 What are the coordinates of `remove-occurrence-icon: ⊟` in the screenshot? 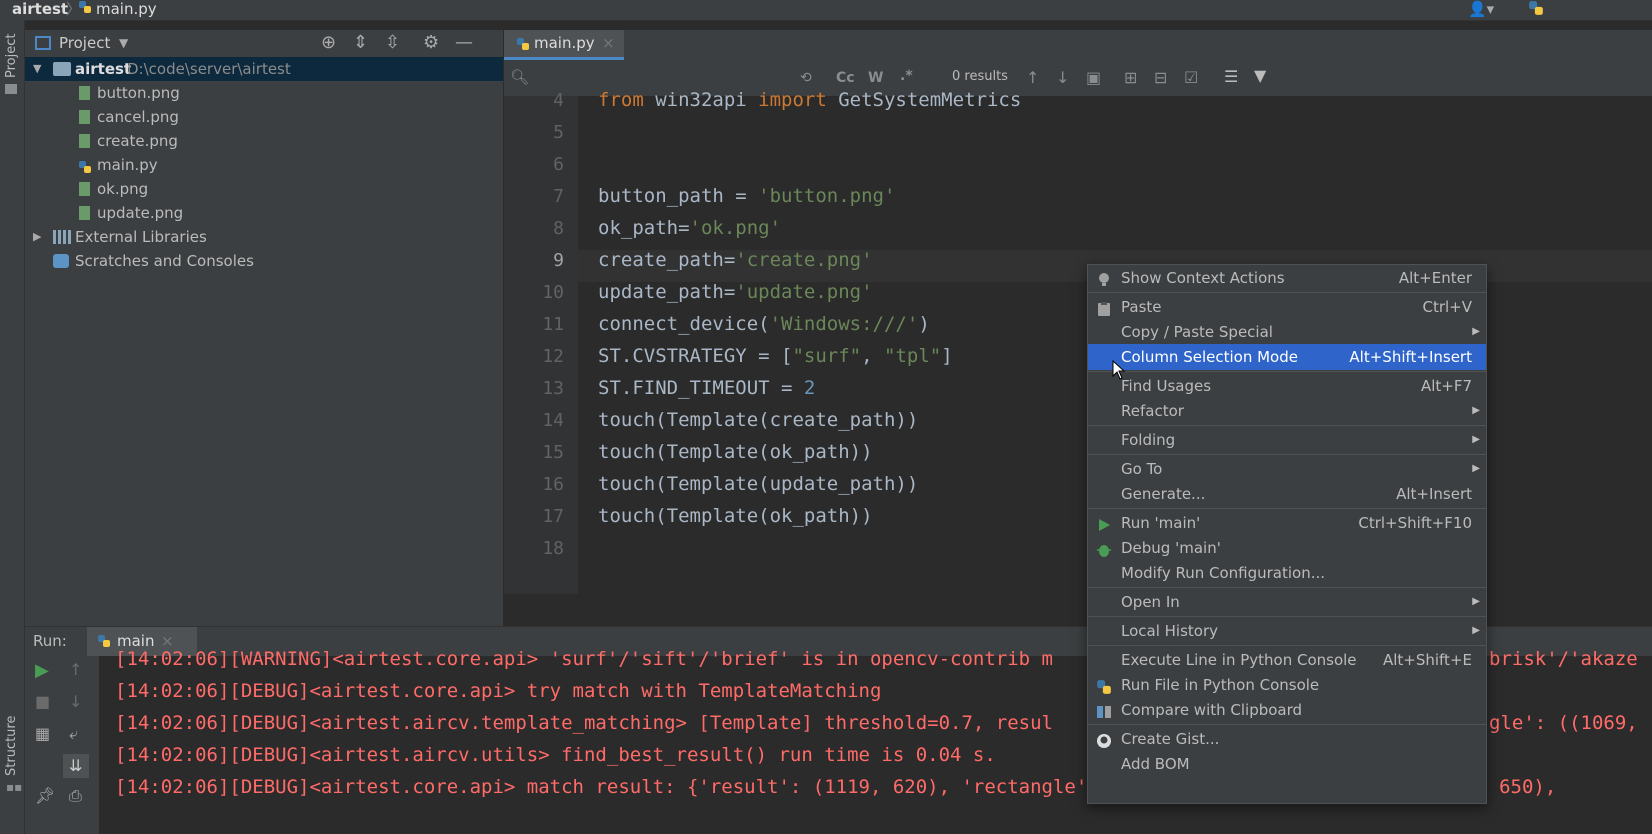 It's located at (1160, 77).